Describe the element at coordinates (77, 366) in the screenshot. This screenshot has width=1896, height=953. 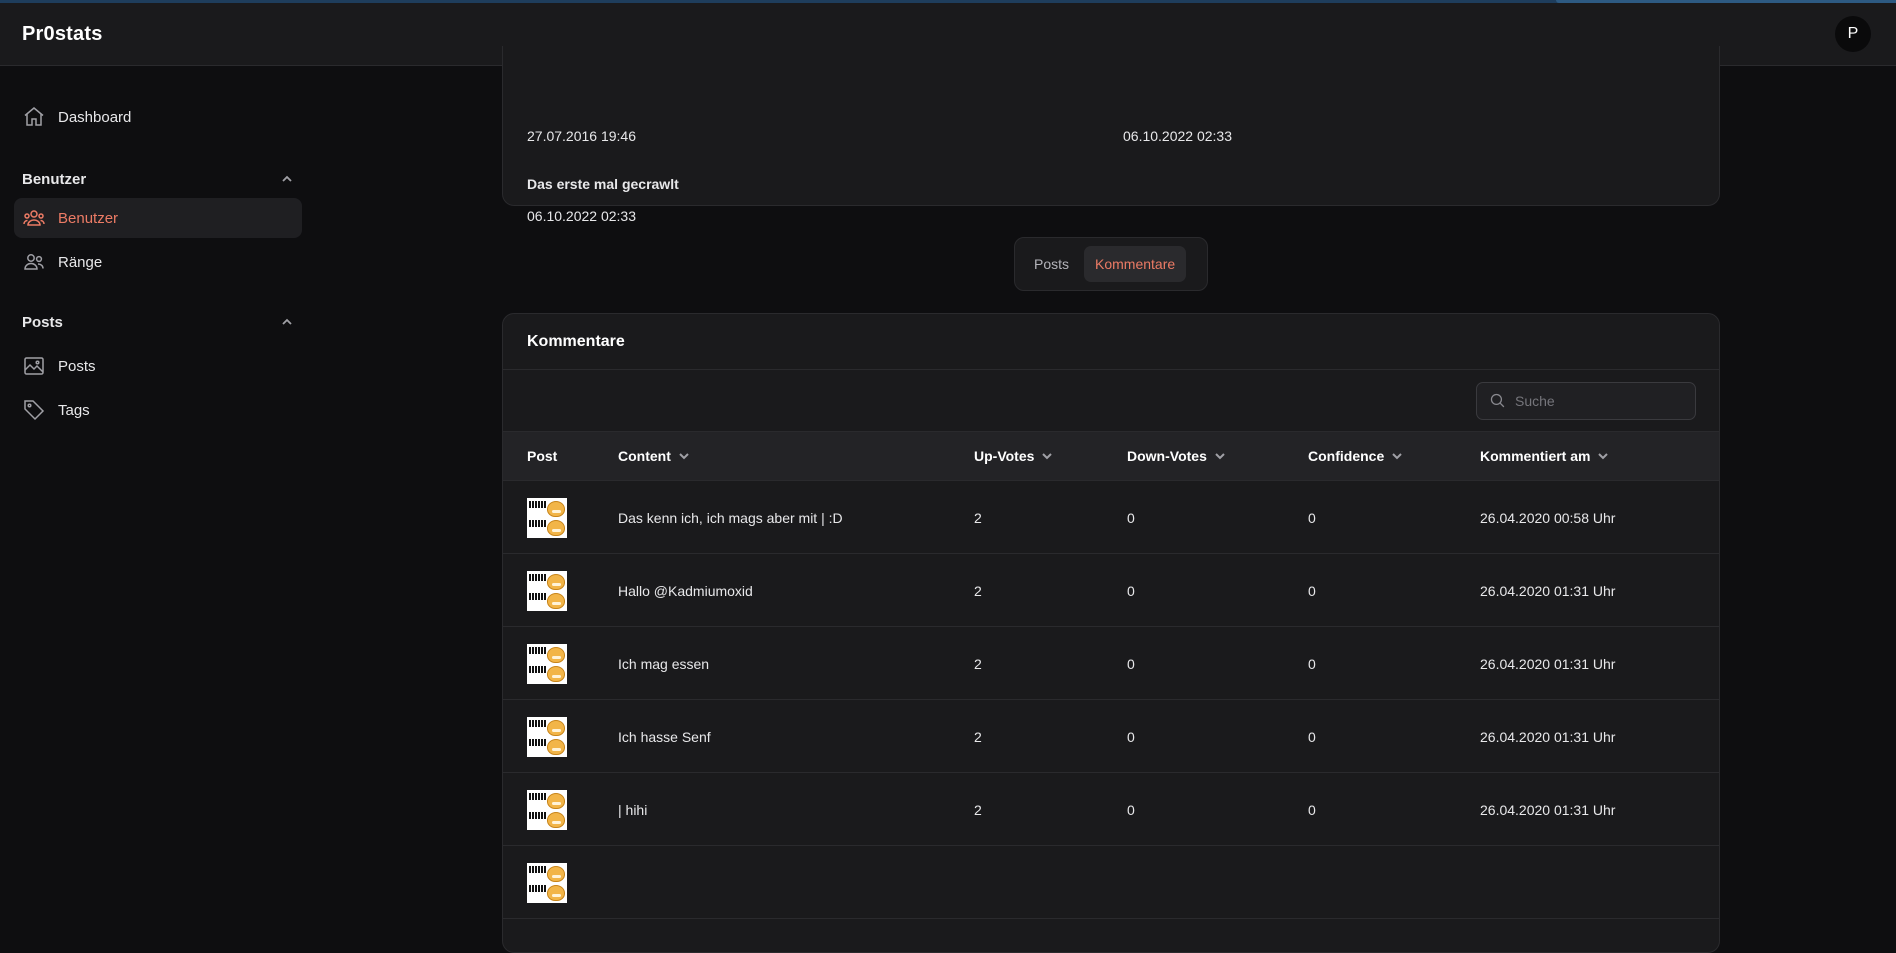
I see `sidebar-item-label: Posts` at that location.